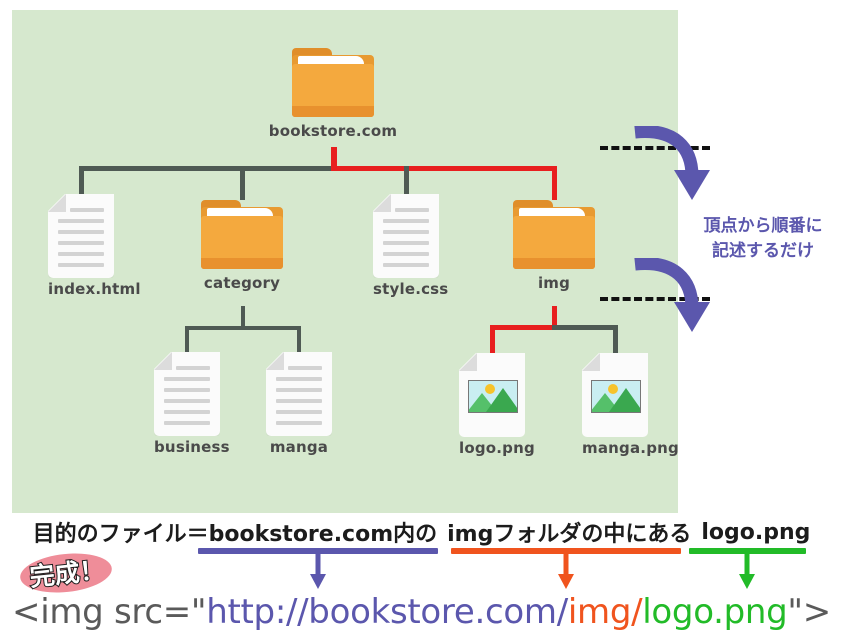 This screenshot has height=640, width=843. Describe the element at coordinates (554, 183) in the screenshot. I see `connector-drop-img-red` at that location.